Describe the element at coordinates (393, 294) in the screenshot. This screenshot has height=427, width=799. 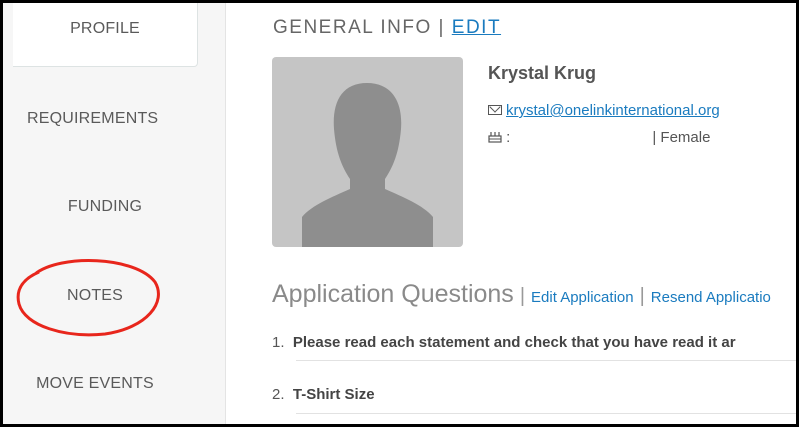
I see `application-questions-title: Application Questions` at that location.